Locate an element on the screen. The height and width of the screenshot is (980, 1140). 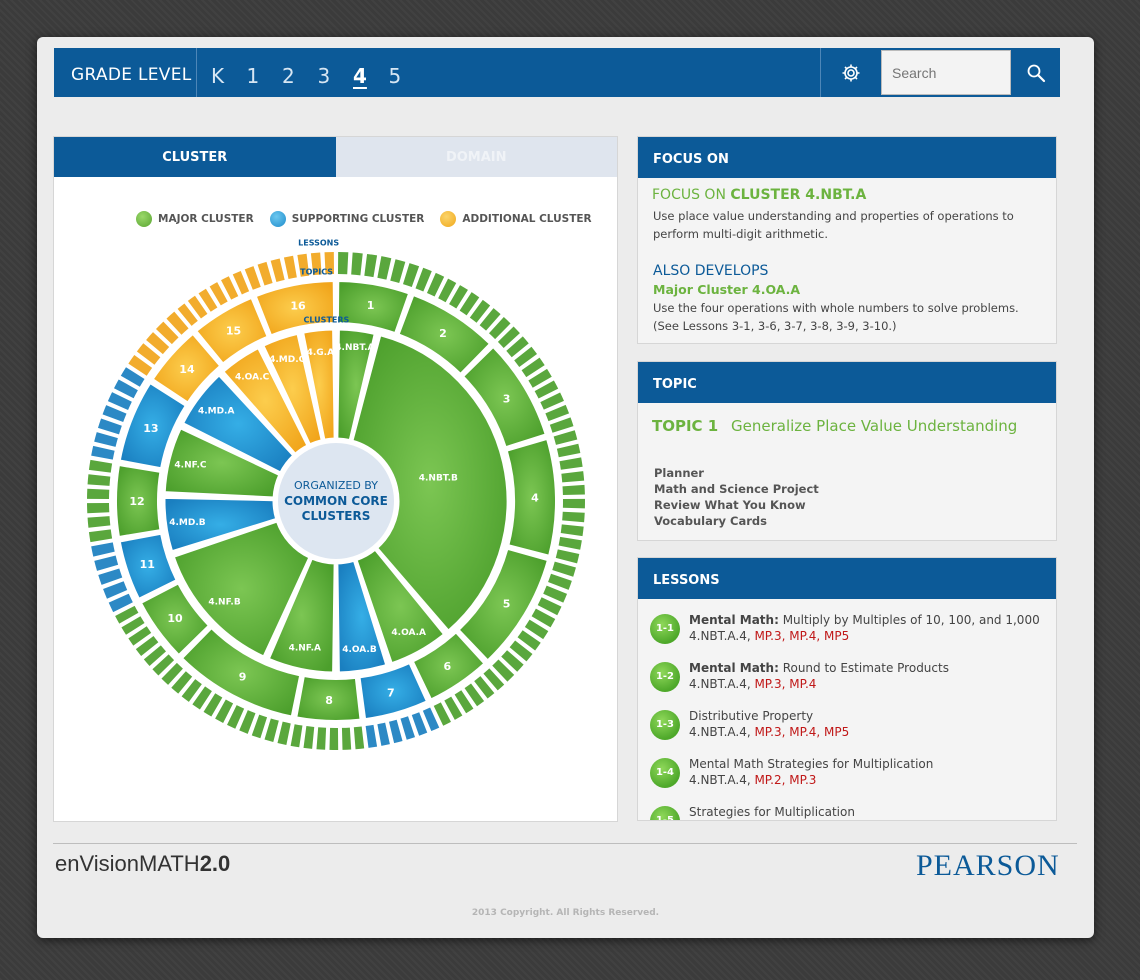
cluster-label: 4.OA.B is located at coordinates (359, 650).